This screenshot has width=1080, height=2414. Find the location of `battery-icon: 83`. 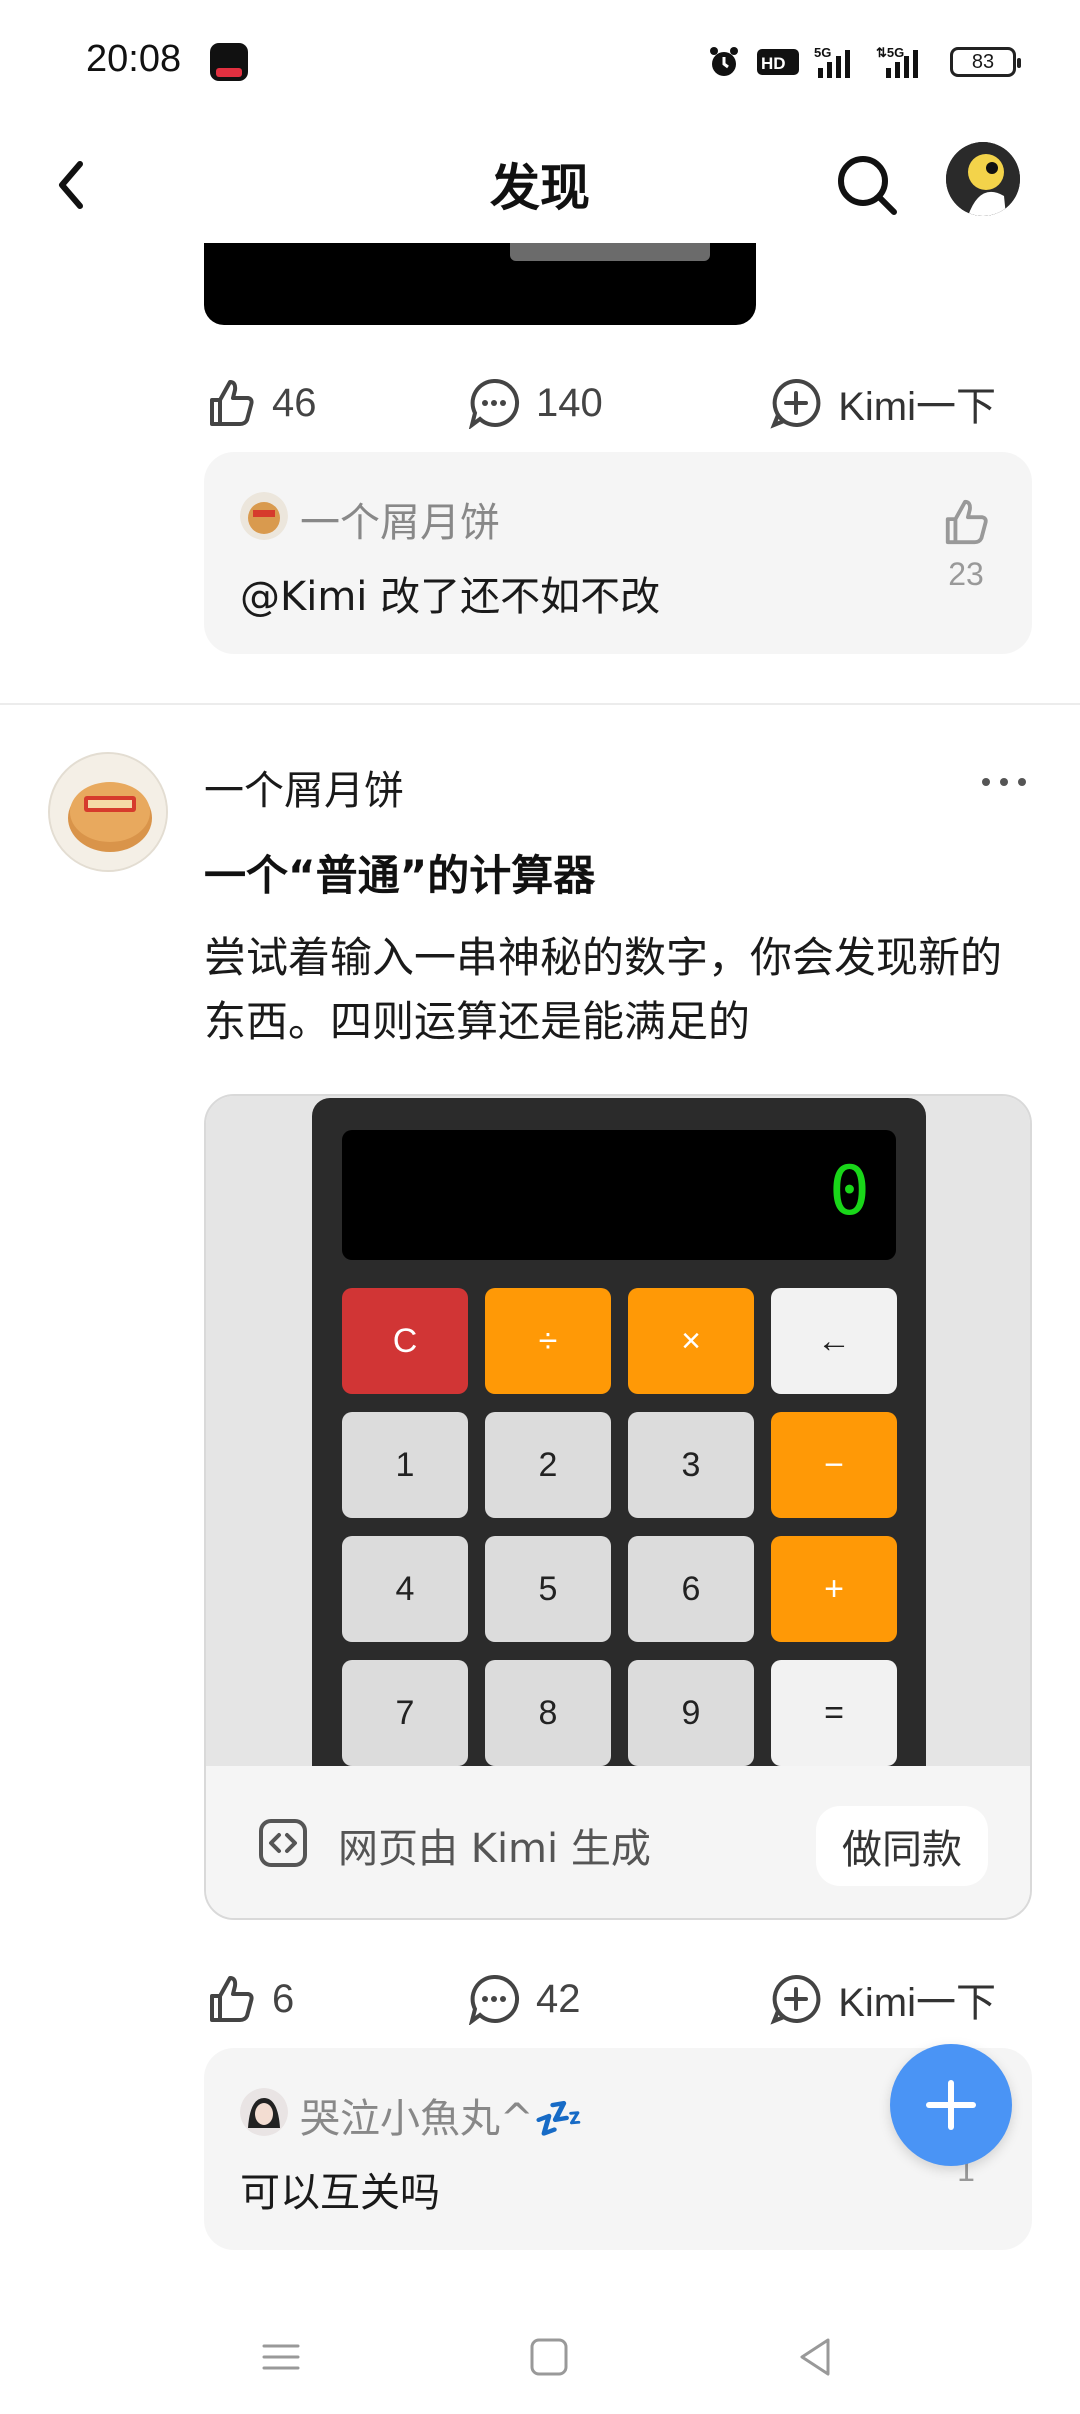

battery-icon: 83 is located at coordinates (985, 62).